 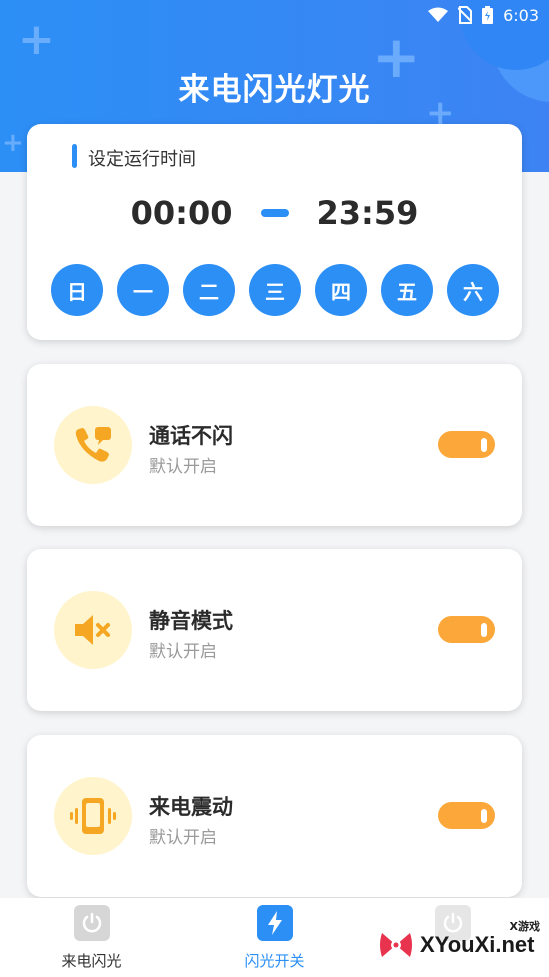 What do you see at coordinates (91, 961) in the screenshot?
I see `nav-label: 来电闪光` at bounding box center [91, 961].